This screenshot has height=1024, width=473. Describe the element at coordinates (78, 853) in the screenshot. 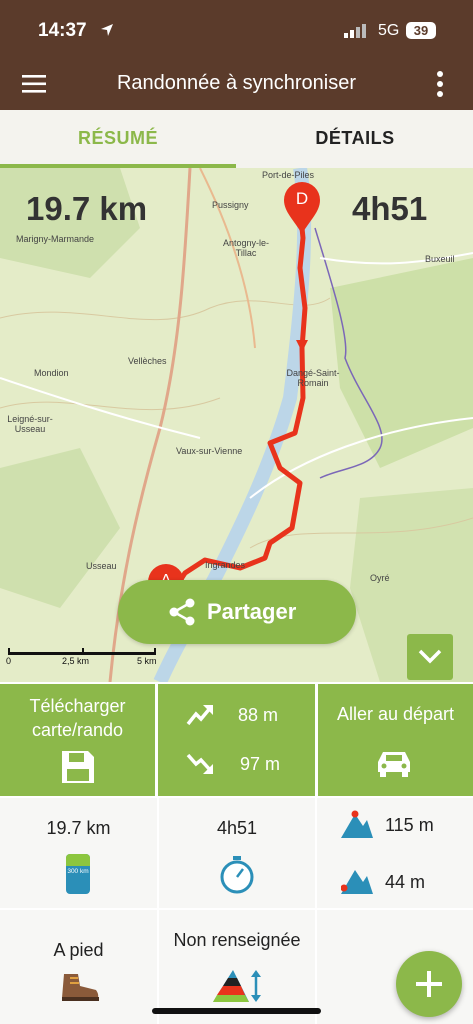

I see `stat-distance: 19.7 km 300 km` at that location.